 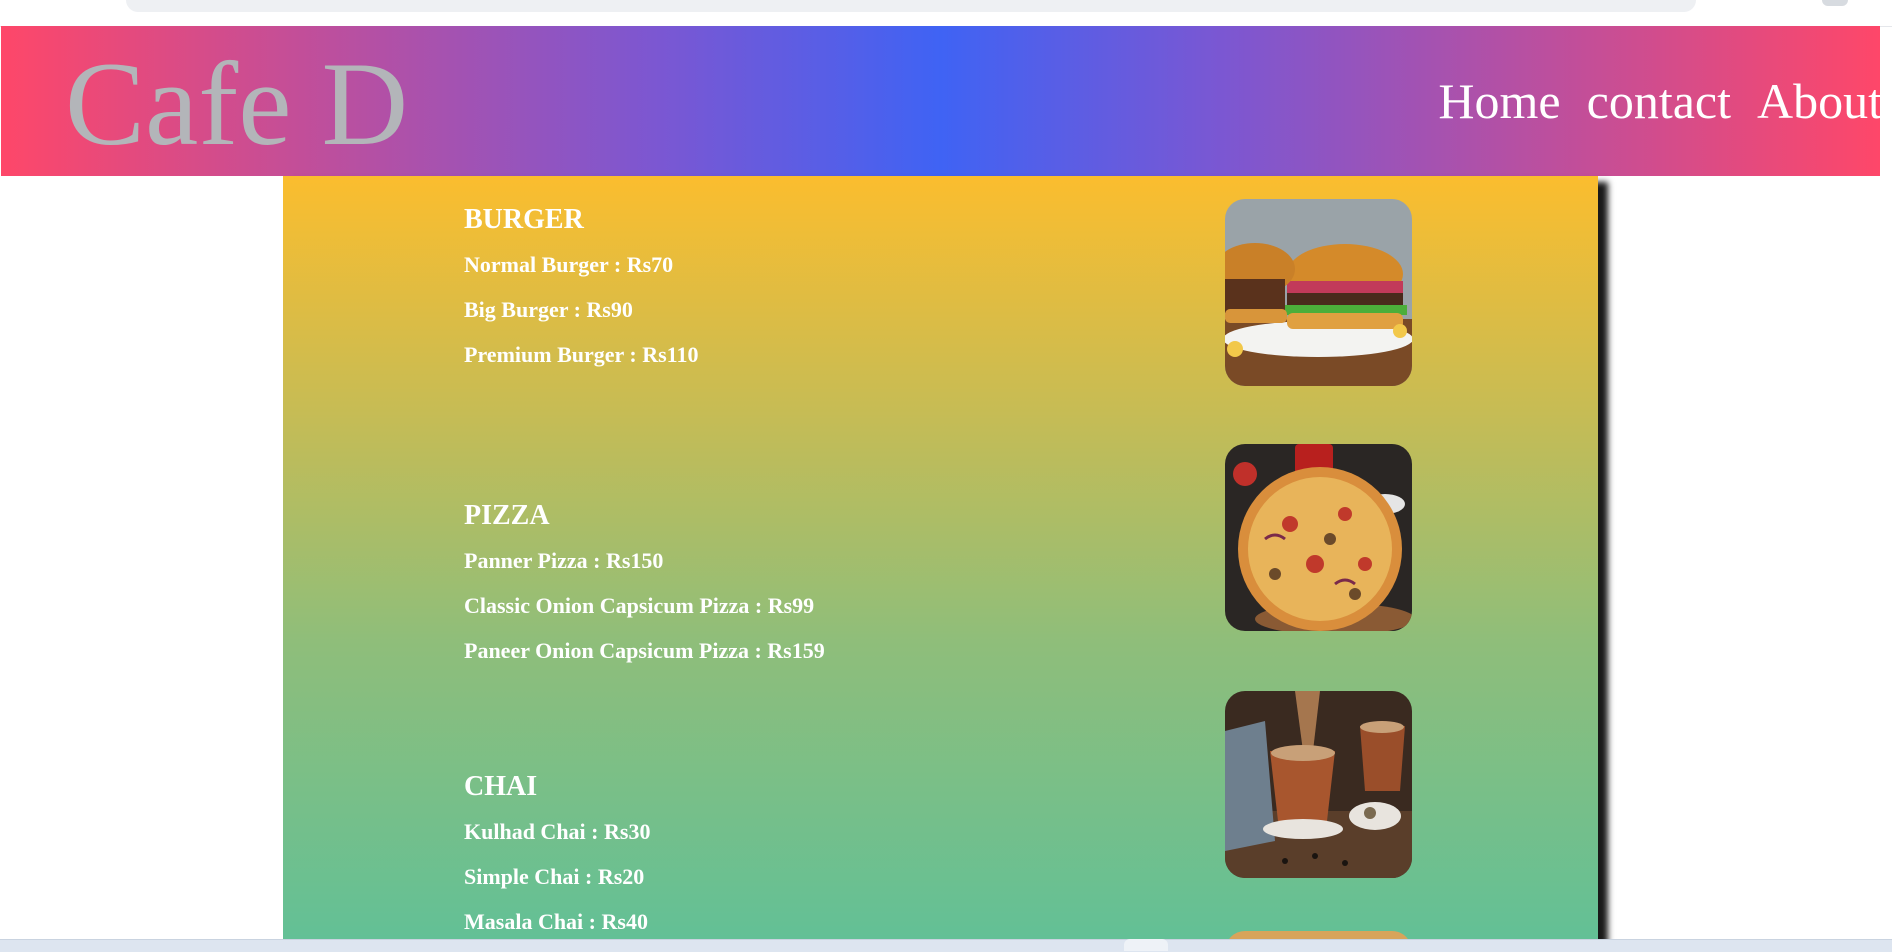 What do you see at coordinates (556, 921) in the screenshot?
I see `menu-item: Masala Chai : Rs40` at bounding box center [556, 921].